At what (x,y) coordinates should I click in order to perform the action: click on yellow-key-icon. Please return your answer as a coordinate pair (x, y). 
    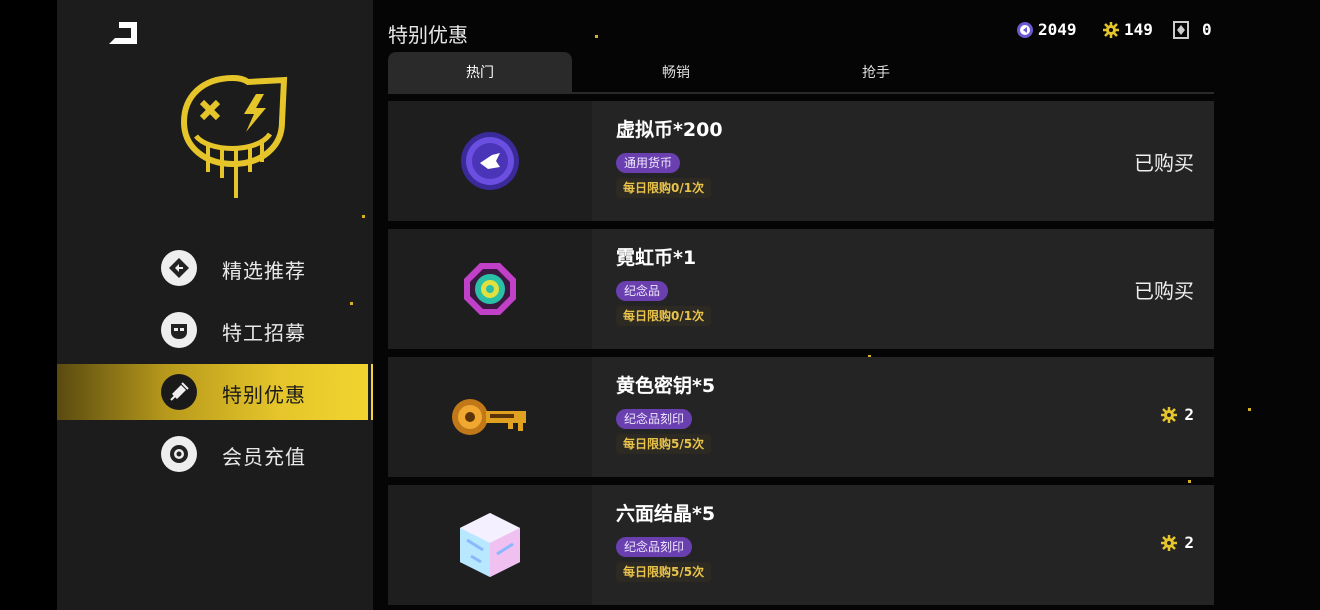
    Looking at the image, I should click on (489, 417).